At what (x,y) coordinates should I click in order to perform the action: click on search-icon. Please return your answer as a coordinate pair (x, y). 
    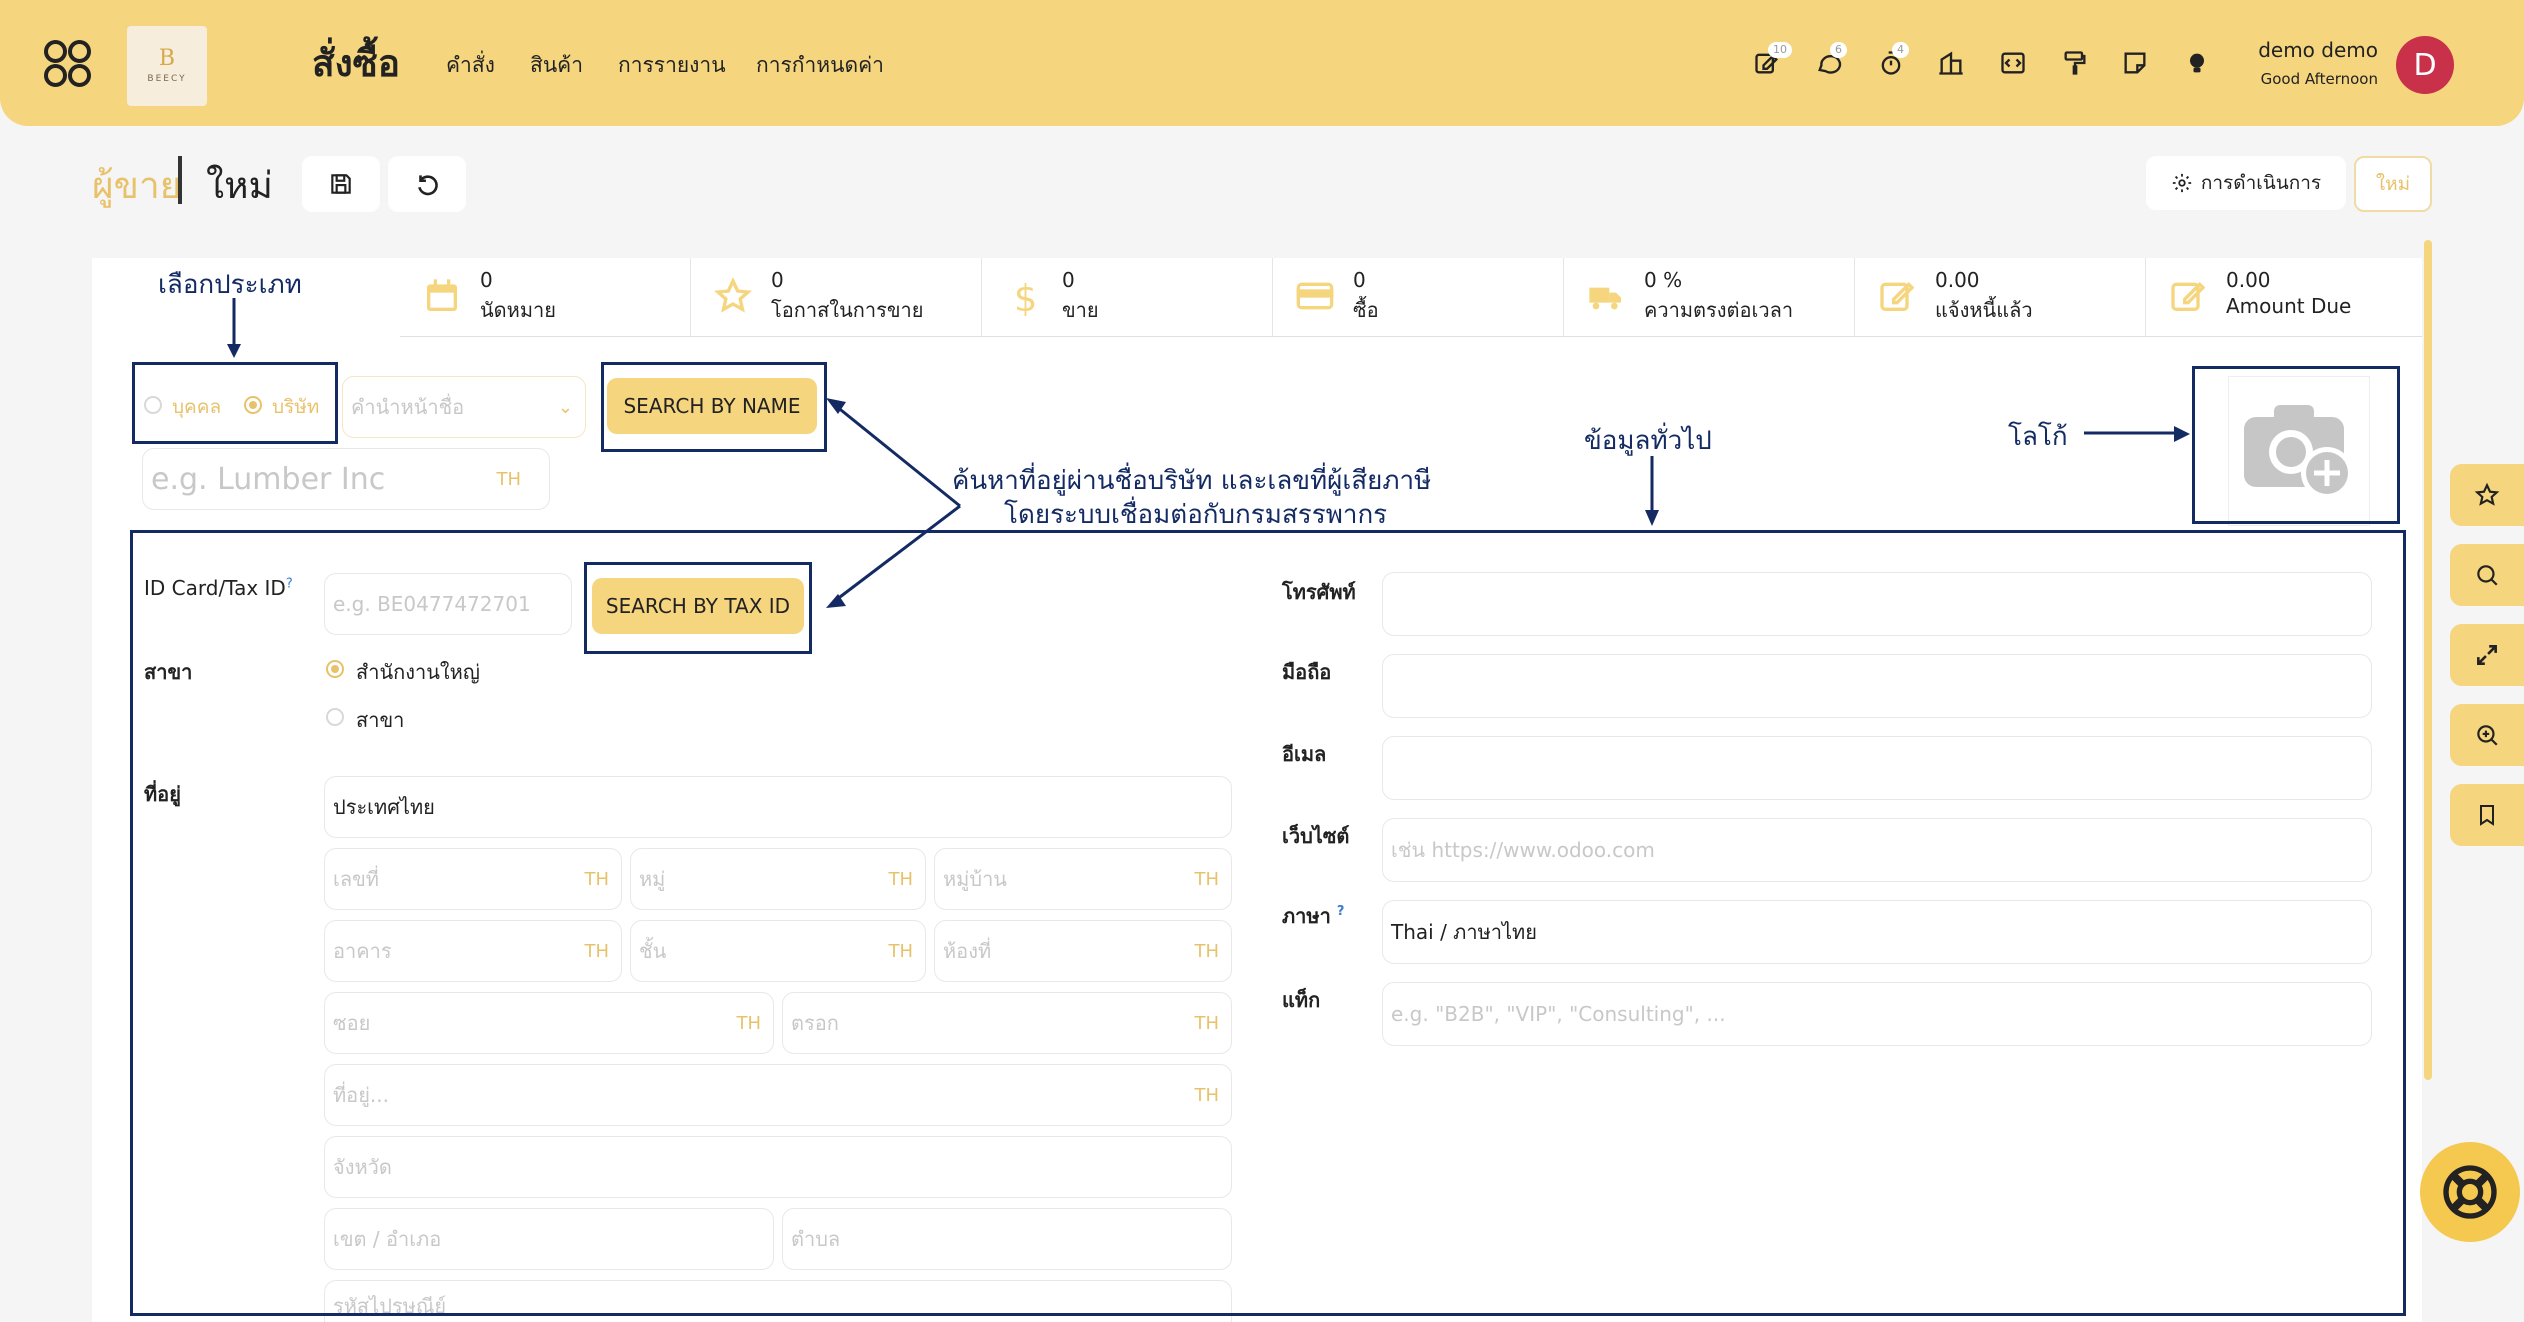
    Looking at the image, I should click on (2487, 575).